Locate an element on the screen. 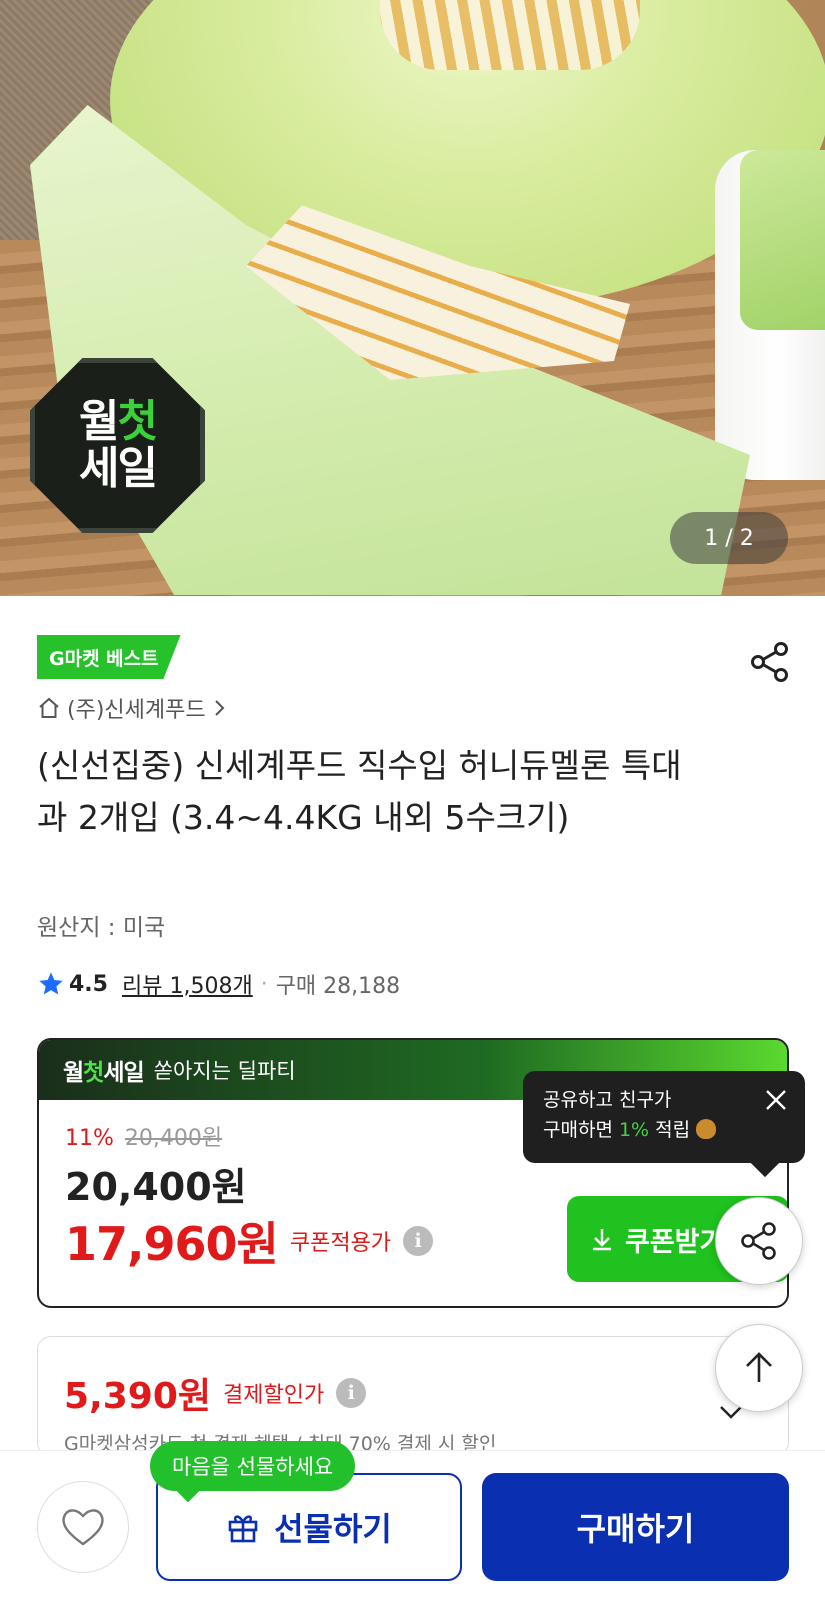 This screenshot has height=1600, width=825. monthly-sale-badge: 월첫 세일 is located at coordinates (117, 445).